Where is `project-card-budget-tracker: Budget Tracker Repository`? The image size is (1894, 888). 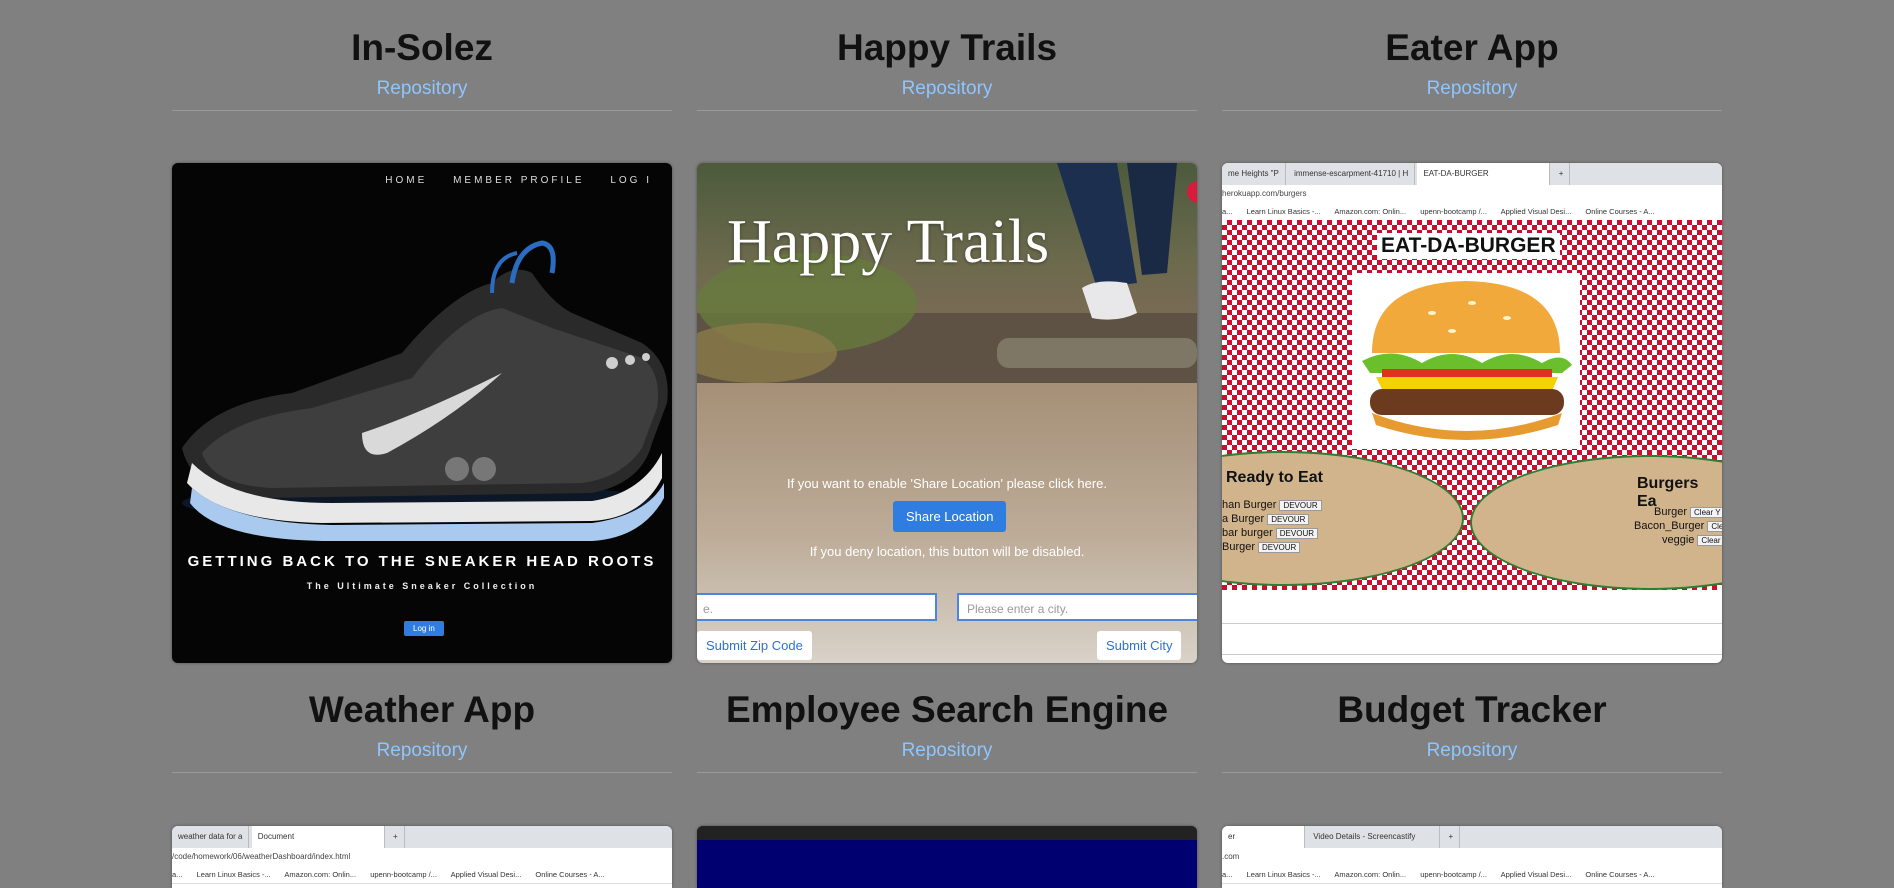 project-card-budget-tracker: Budget Tracker Repository is located at coordinates (1472, 718).